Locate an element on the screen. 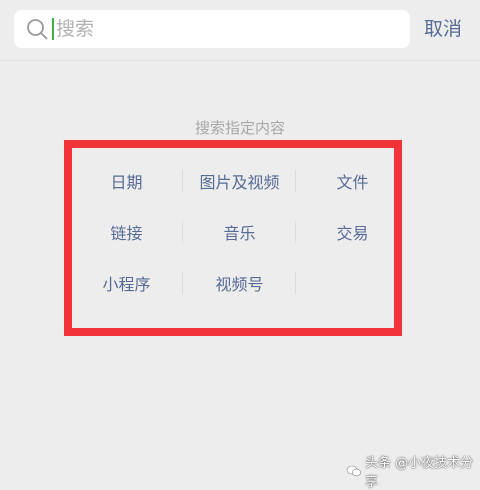 This screenshot has width=480, height=490. chat-bubble-icon is located at coordinates (354, 471).